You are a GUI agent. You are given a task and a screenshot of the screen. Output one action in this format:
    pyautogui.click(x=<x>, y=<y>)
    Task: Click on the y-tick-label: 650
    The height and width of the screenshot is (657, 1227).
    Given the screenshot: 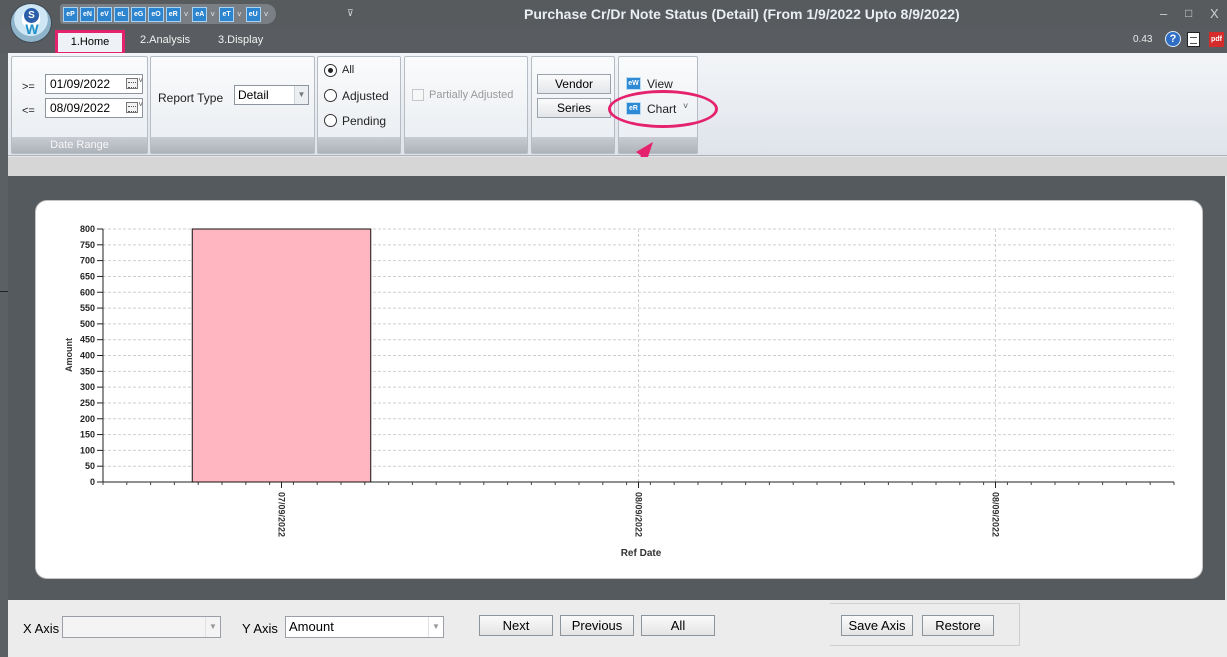 What is the action you would take?
    pyautogui.click(x=87, y=276)
    